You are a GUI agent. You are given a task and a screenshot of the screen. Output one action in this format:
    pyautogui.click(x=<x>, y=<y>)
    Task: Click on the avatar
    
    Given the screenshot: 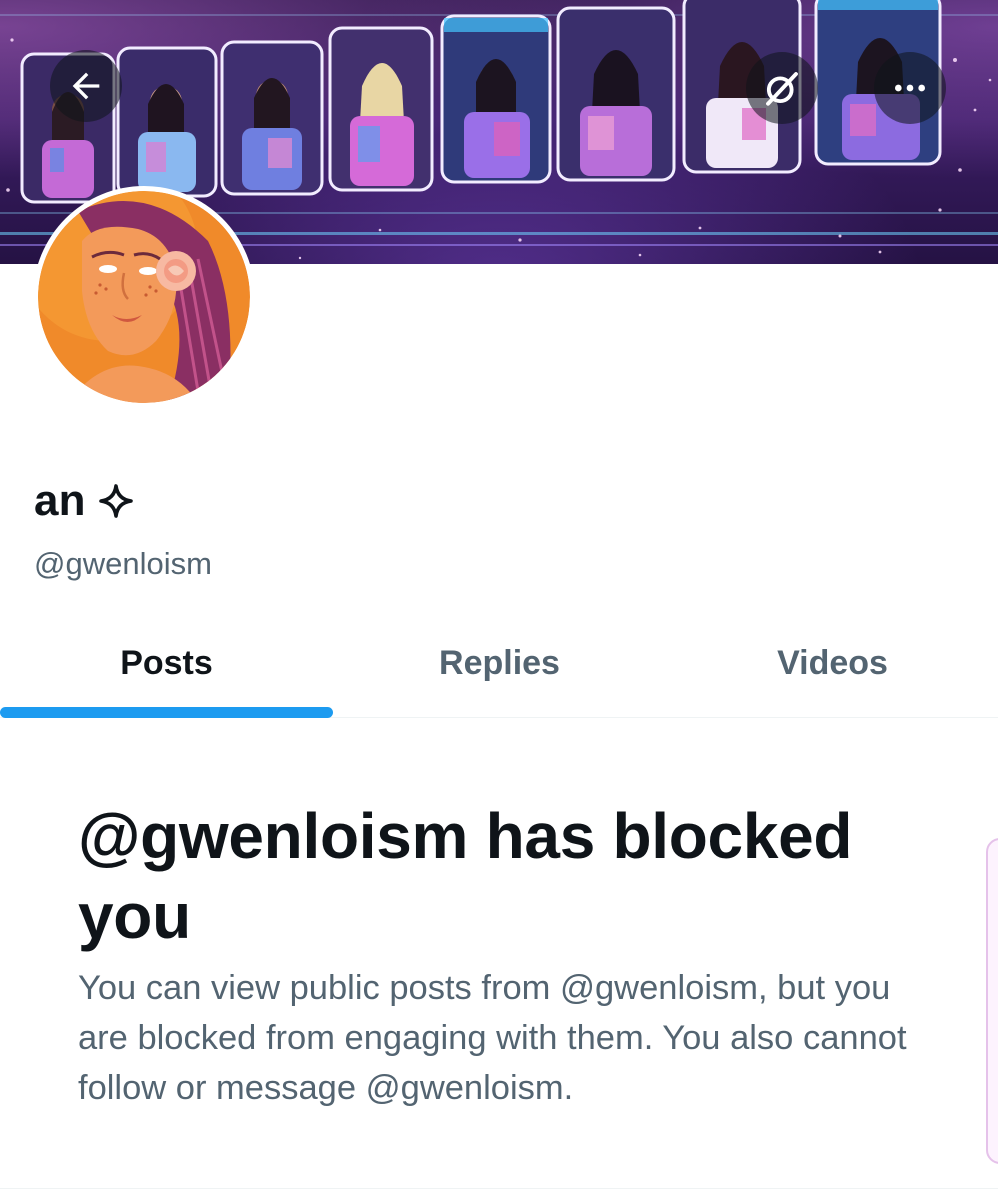 What is the action you would take?
    pyautogui.click(x=144, y=297)
    